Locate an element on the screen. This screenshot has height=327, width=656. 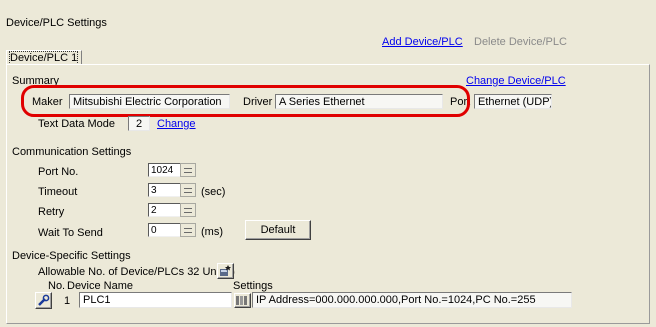
wait-to-send-unit: (ms) is located at coordinates (212, 232).